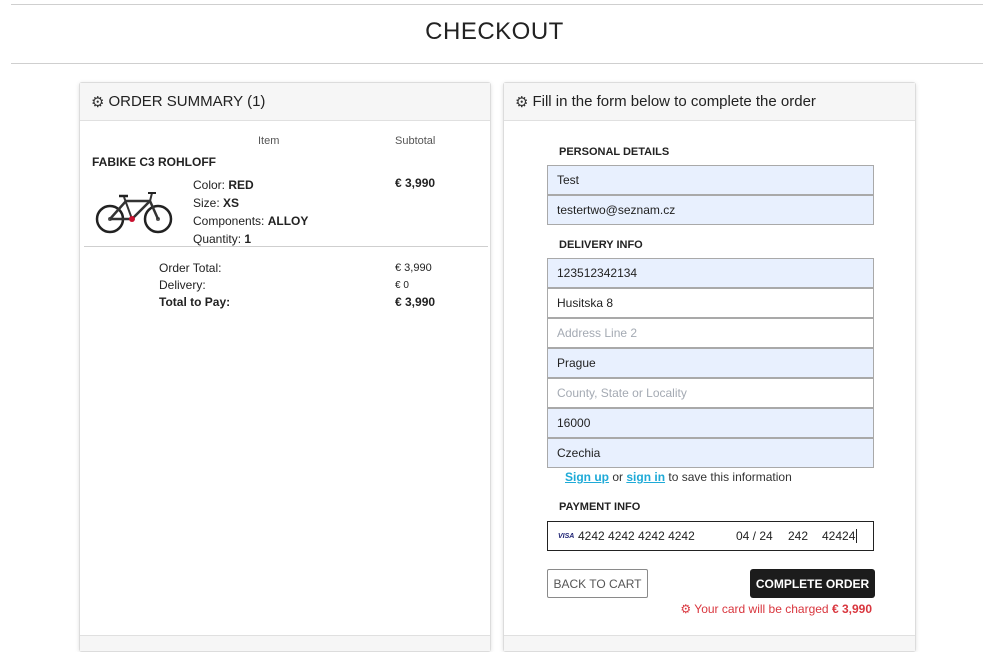  Describe the element at coordinates (762, 536) in the screenshot. I see `card-expiry: 04 / 24` at that location.